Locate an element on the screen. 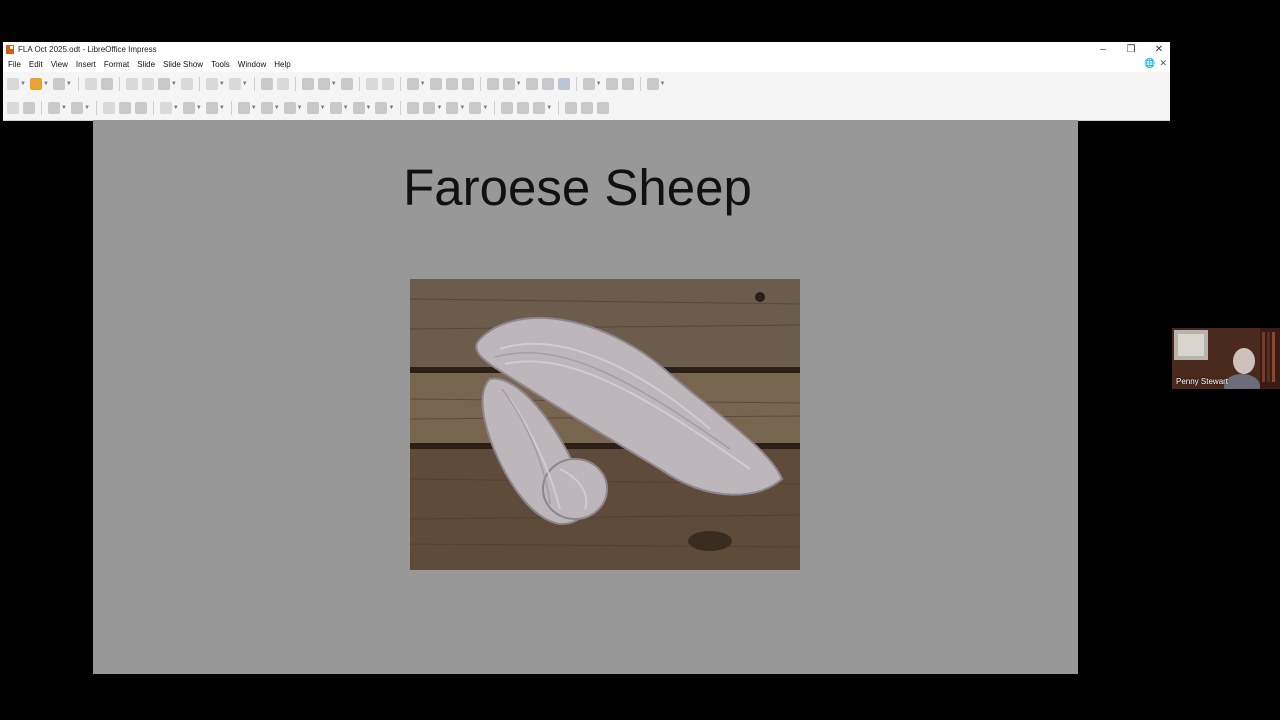 Image resolution: width=1280 pixels, height=720 pixels. align-icon is located at coordinates (429, 108).